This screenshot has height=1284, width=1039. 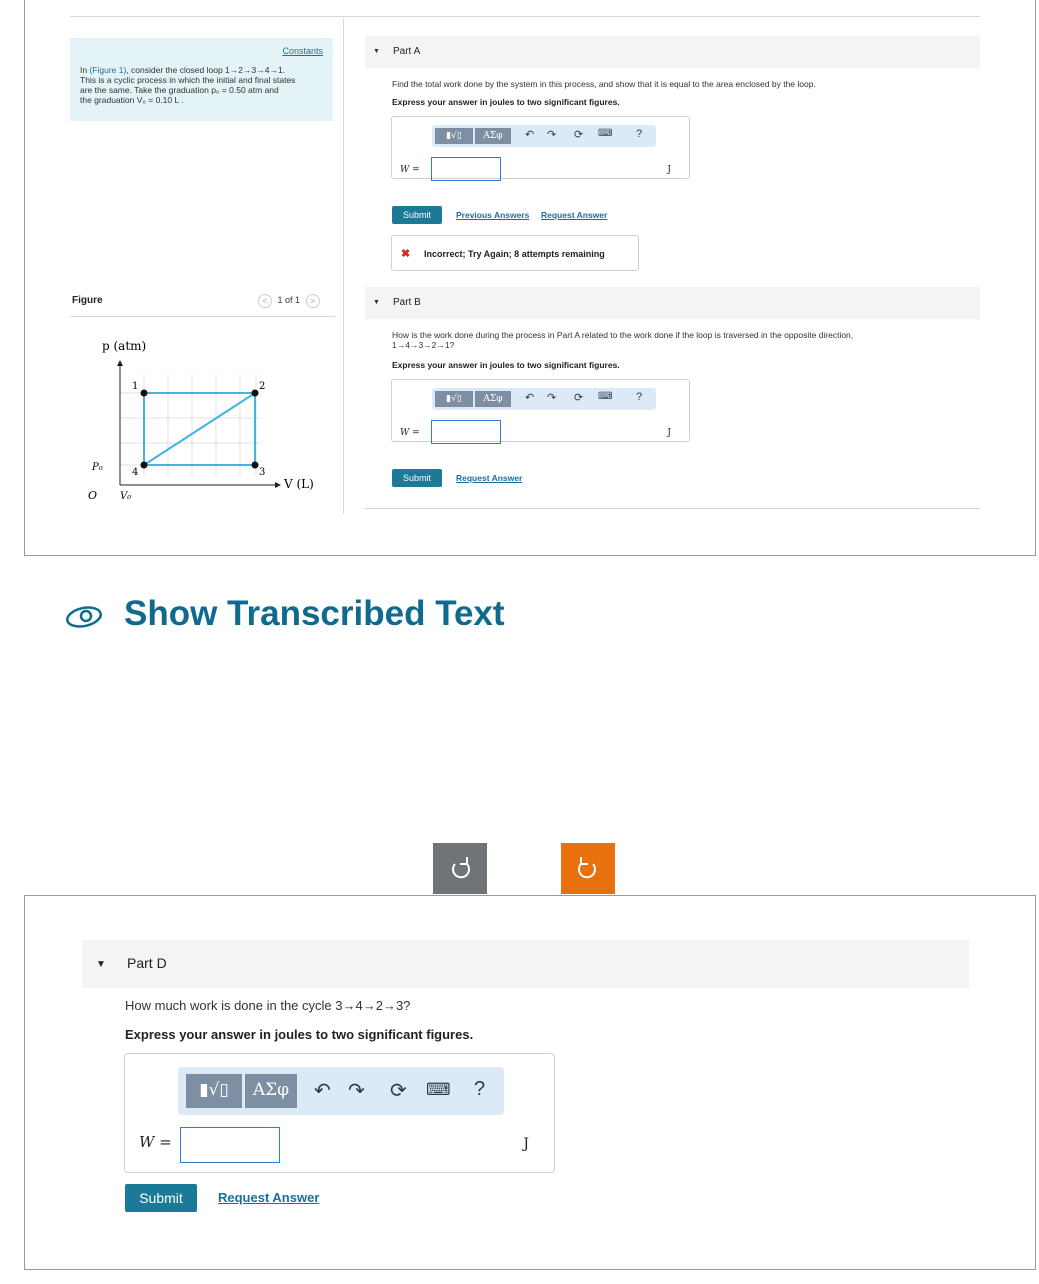 I want to click on part-d-request-answer-link: Request Answer, so click(x=268, y=1197).